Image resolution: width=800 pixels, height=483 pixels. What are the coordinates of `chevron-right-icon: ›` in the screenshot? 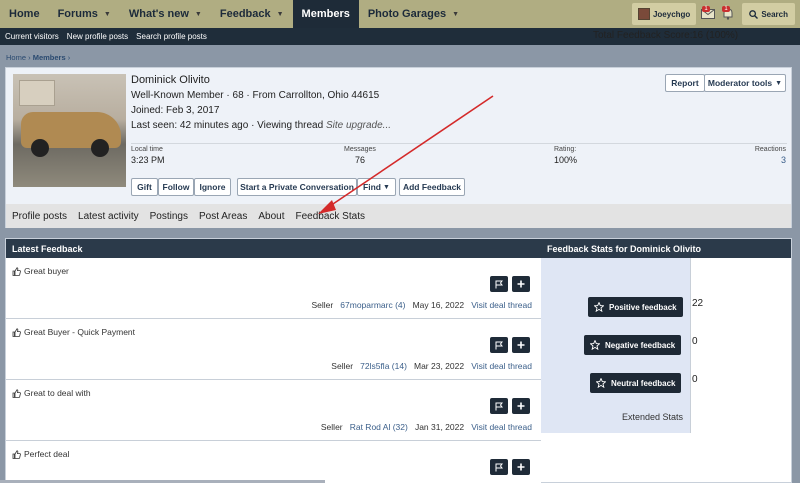 It's located at (69, 57).